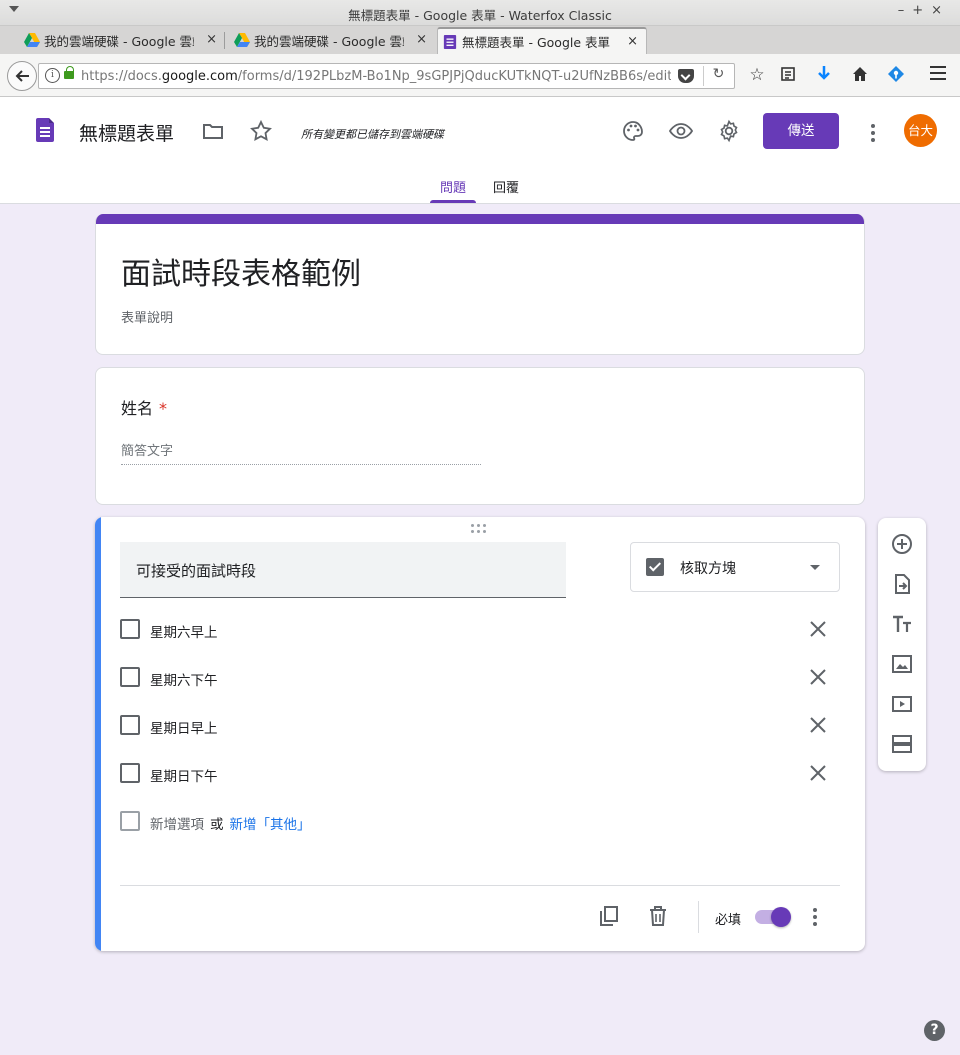 The width and height of the screenshot is (960, 1055). I want to click on question-card-name: 姓名 * 簡答文字, so click(480, 436).